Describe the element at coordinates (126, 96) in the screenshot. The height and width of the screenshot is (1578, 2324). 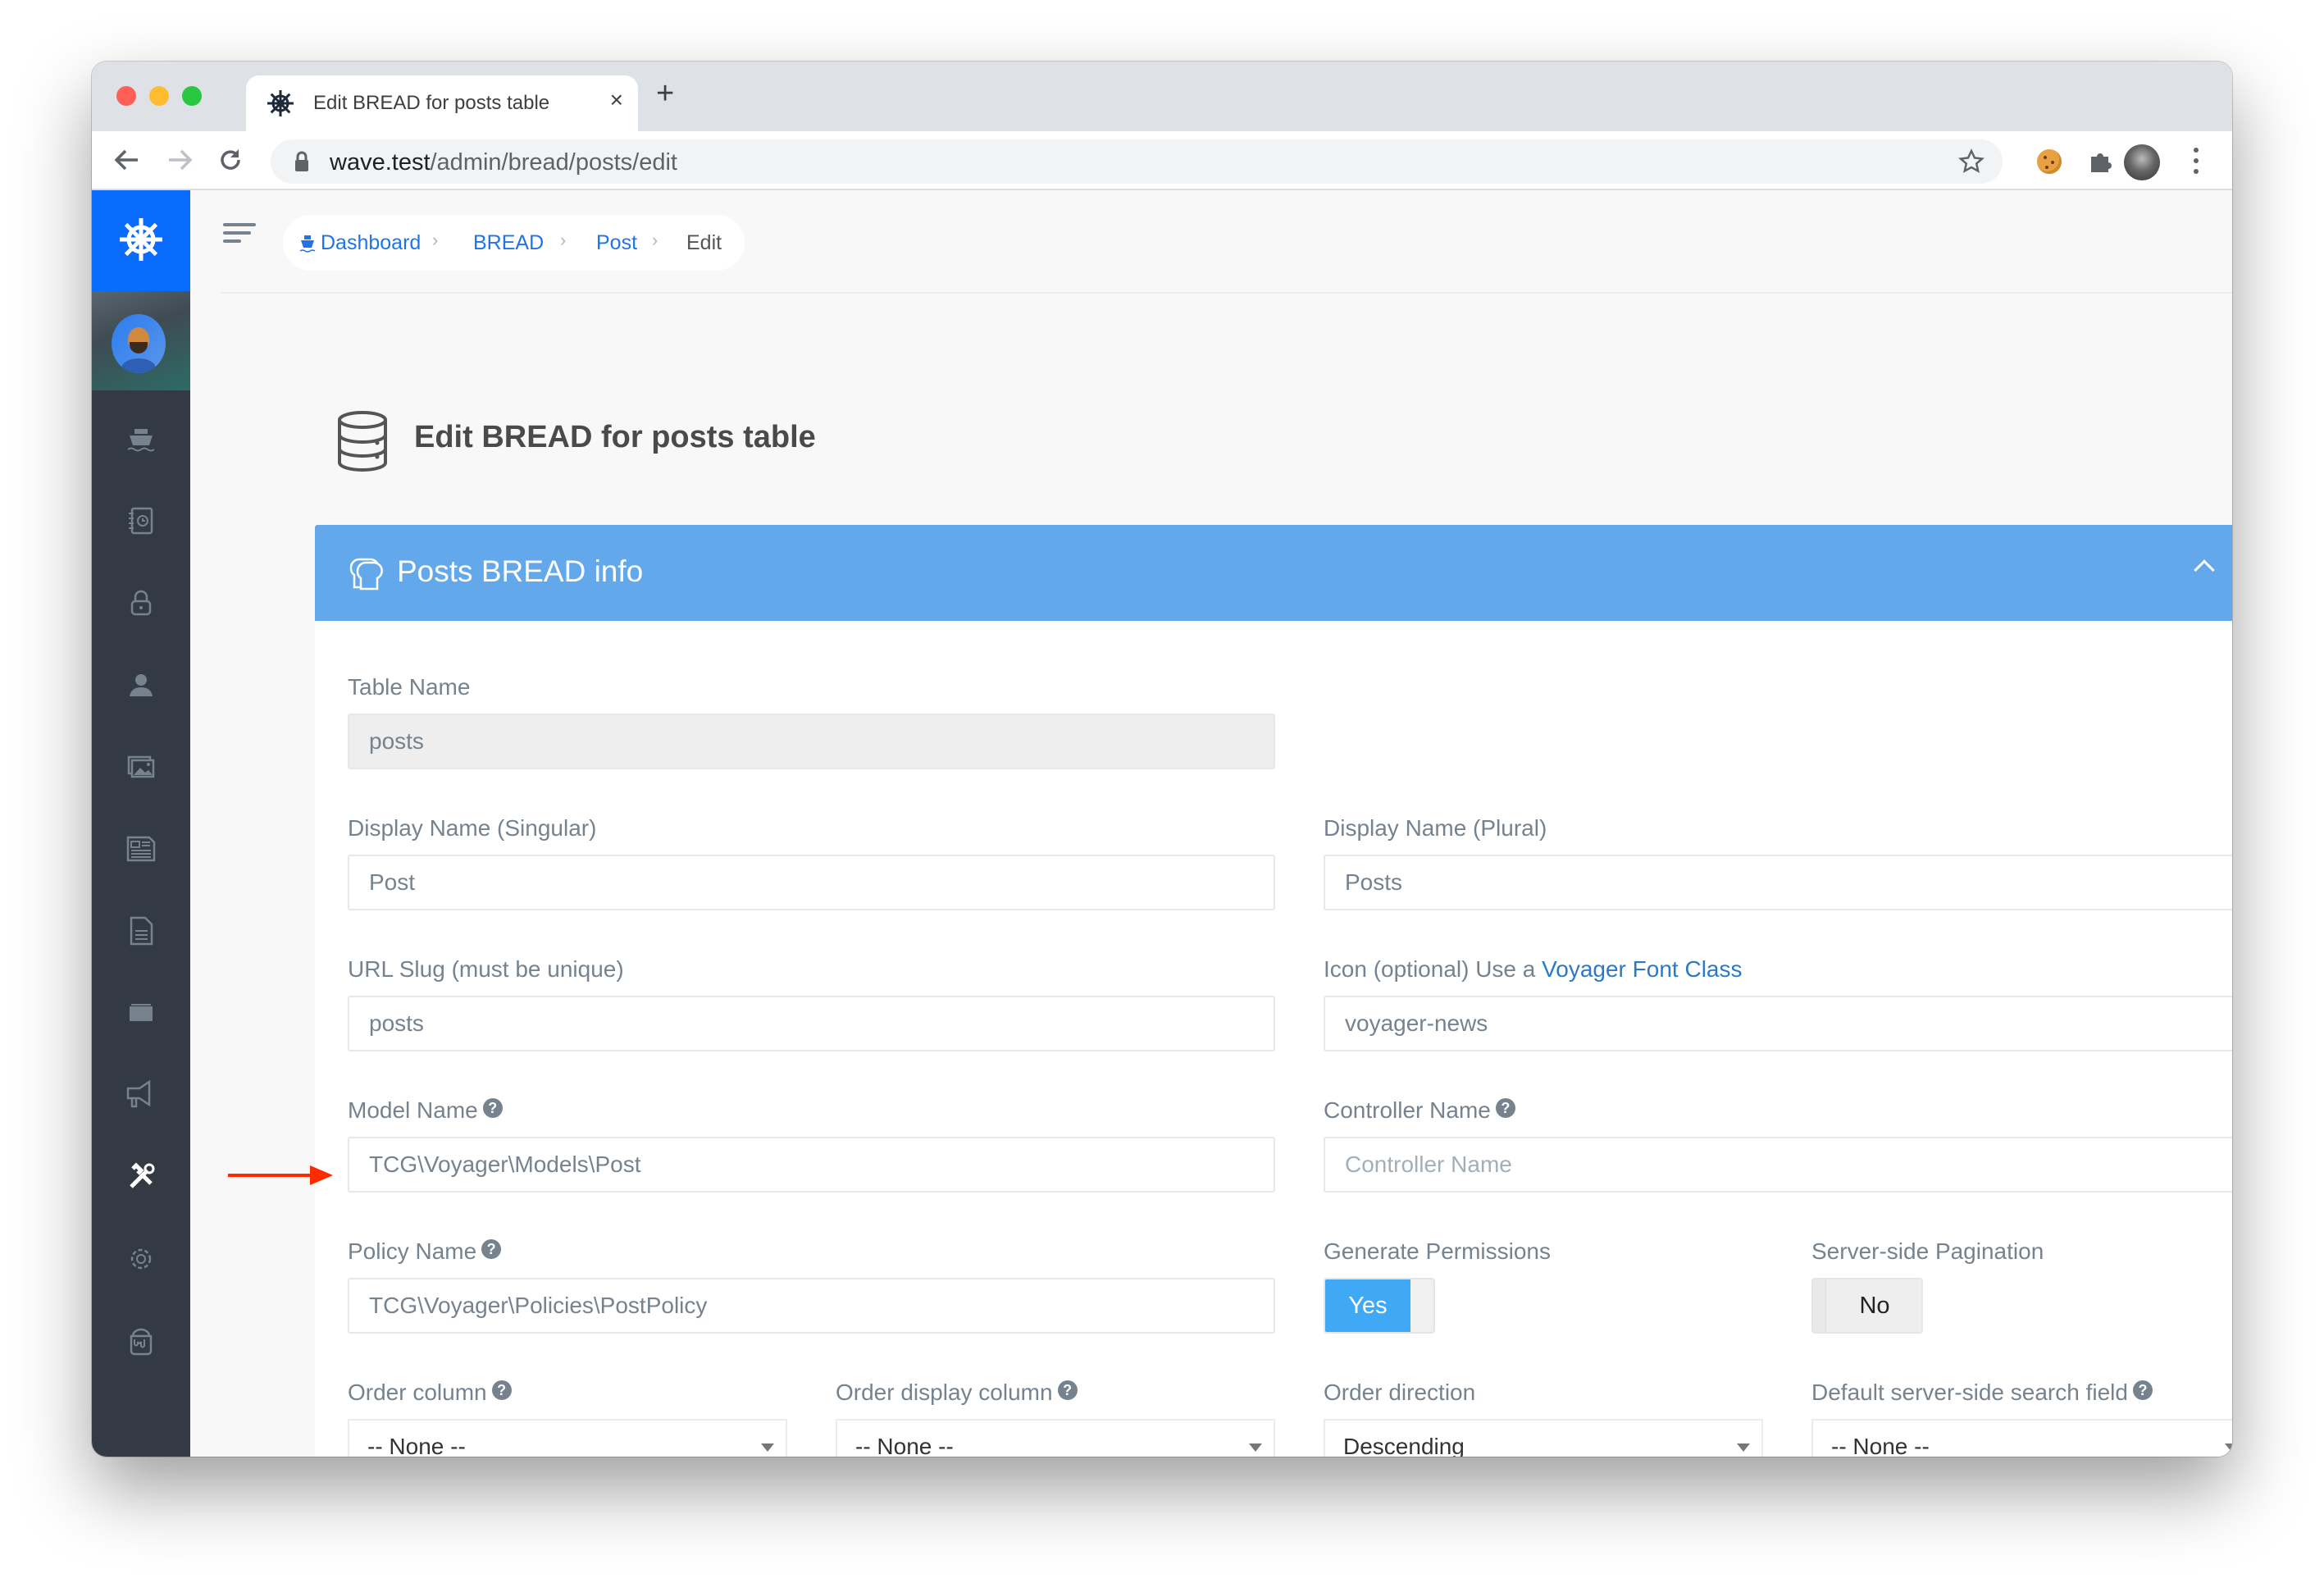
I see `close-window-button` at that location.